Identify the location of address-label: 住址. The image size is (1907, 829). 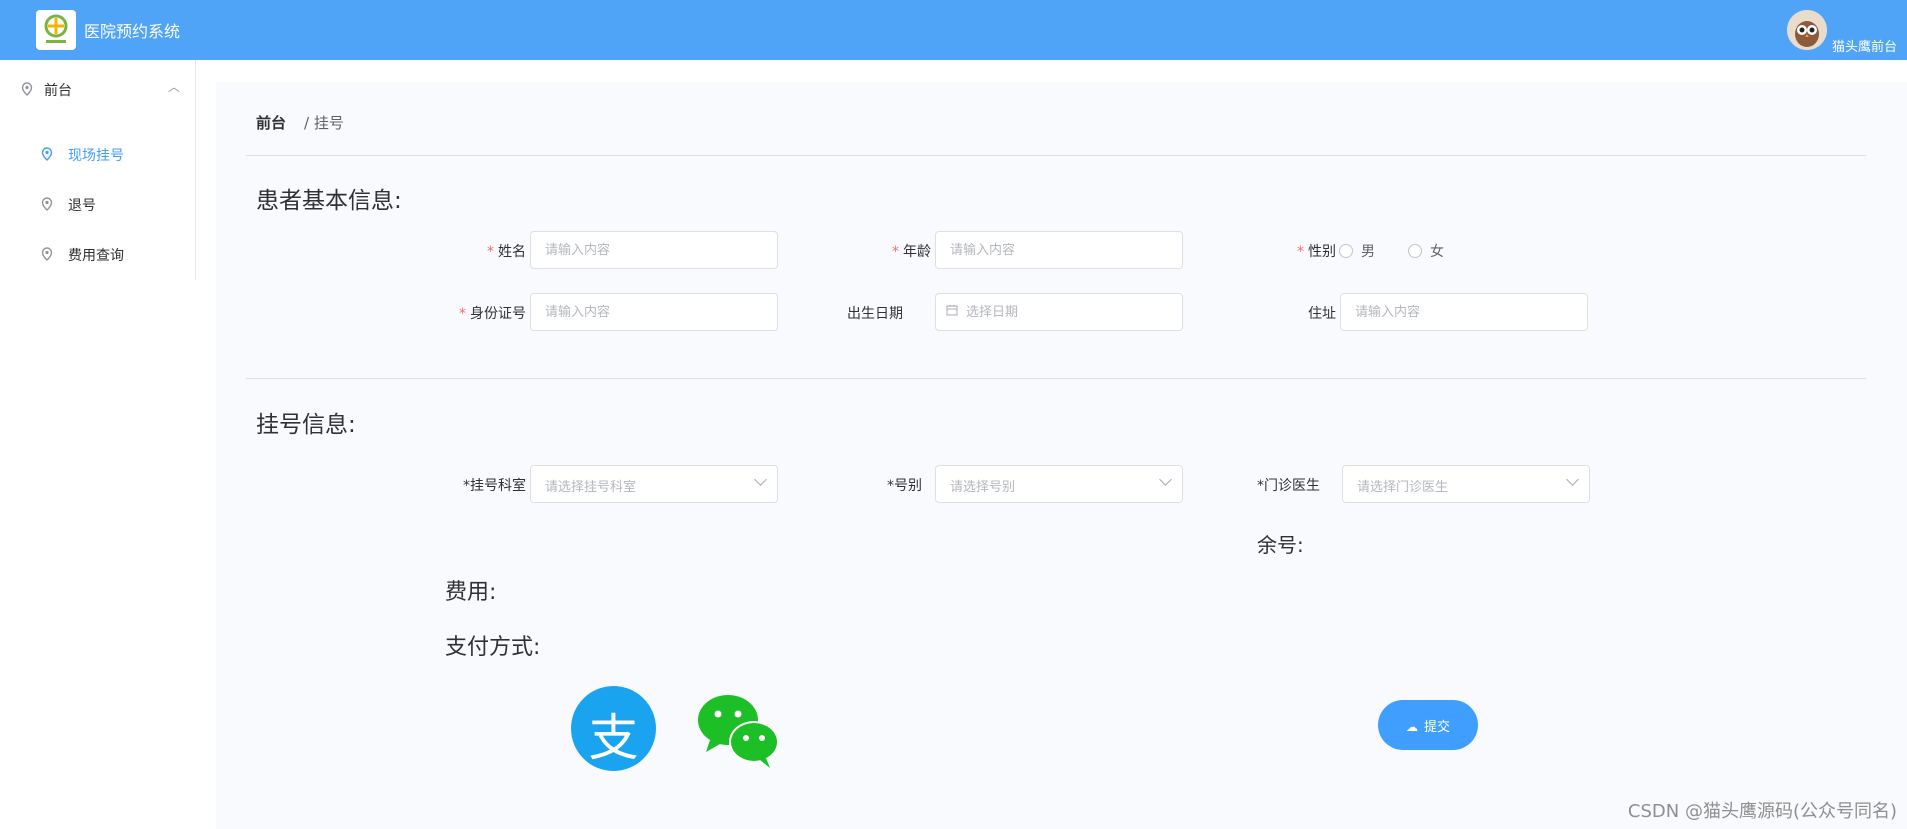
(1322, 314).